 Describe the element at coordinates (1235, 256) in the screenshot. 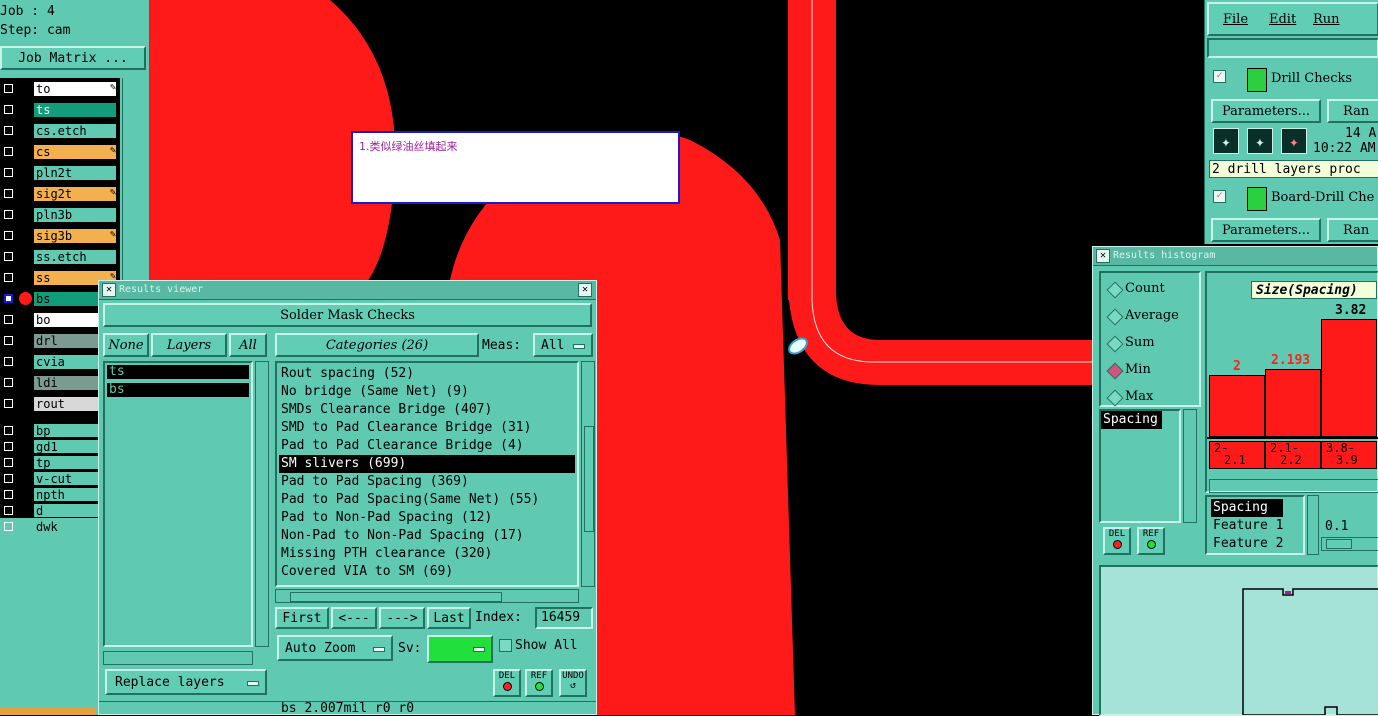

I see `results-histogram-titlebar: ✕ Results histogram` at that location.